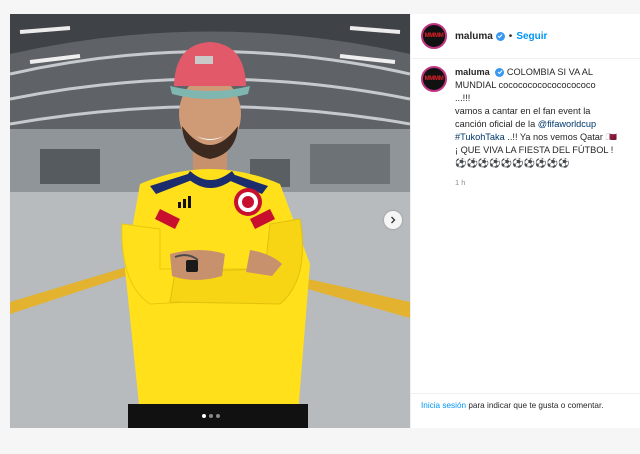 The height and width of the screenshot is (454, 640). I want to click on avatar: MMMM, so click(434, 36).